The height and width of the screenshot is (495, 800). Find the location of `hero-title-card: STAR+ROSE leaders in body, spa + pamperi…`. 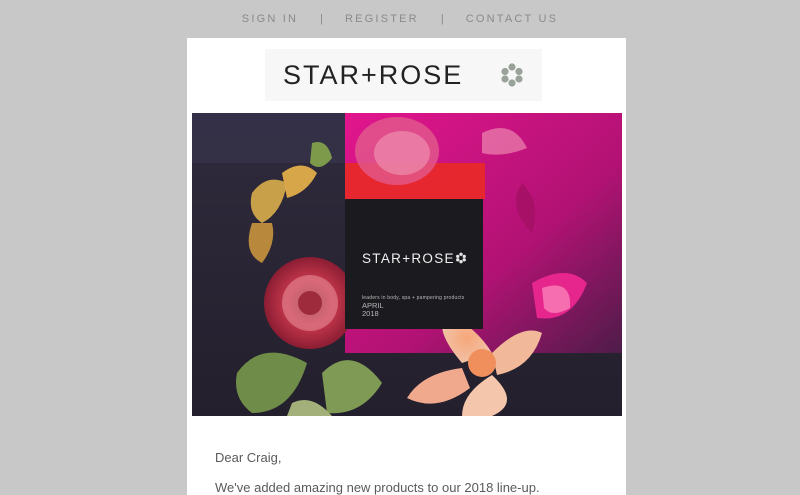

hero-title-card: STAR+ROSE leaders in body, spa + pamperi… is located at coordinates (414, 264).